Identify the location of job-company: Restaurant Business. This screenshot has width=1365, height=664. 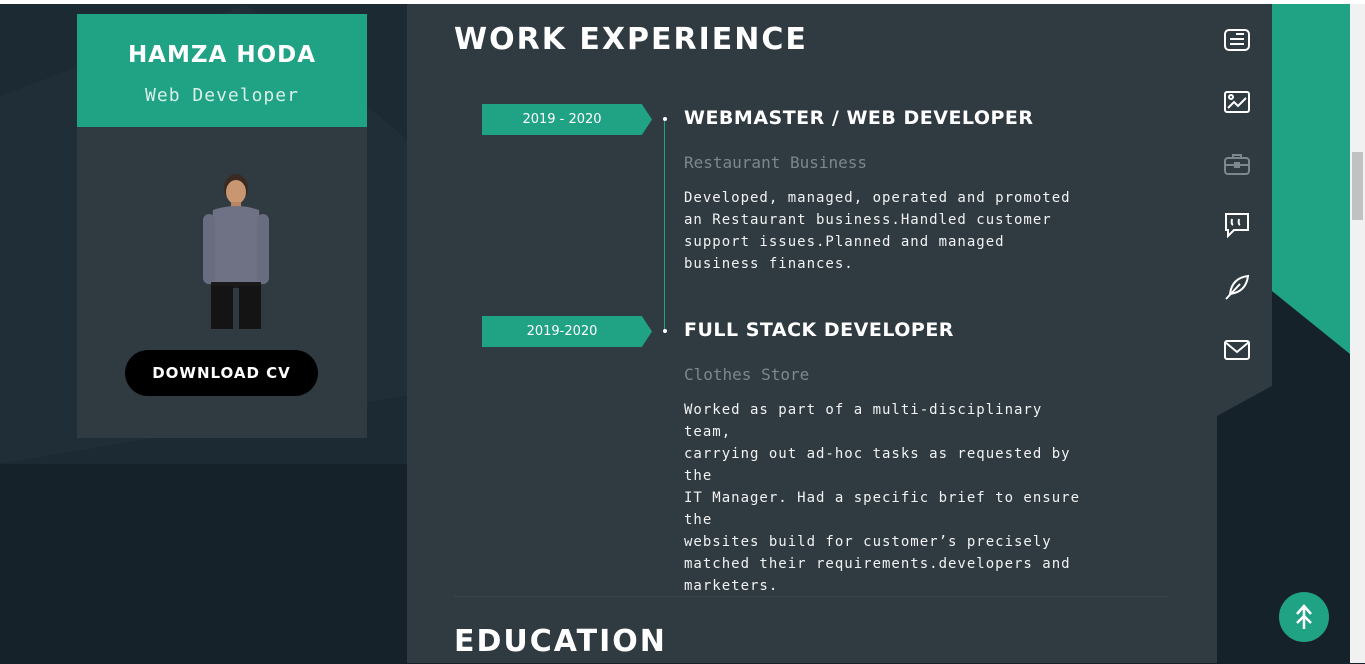
(776, 162).